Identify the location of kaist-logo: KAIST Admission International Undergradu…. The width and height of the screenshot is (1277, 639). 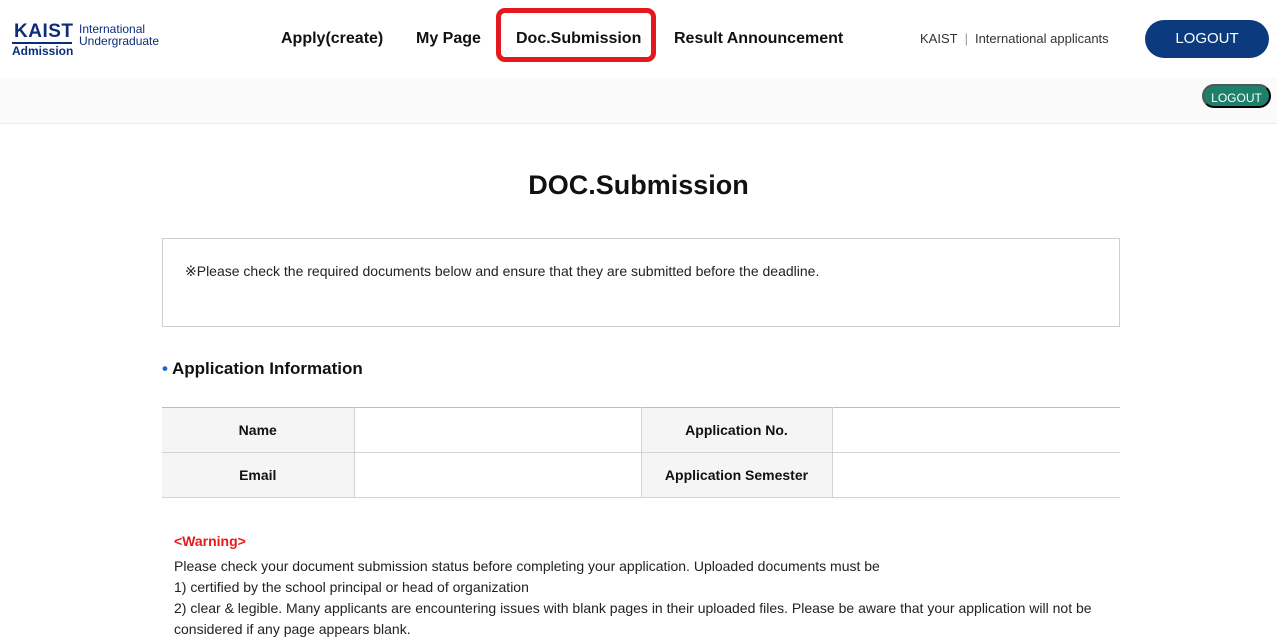
(97, 40).